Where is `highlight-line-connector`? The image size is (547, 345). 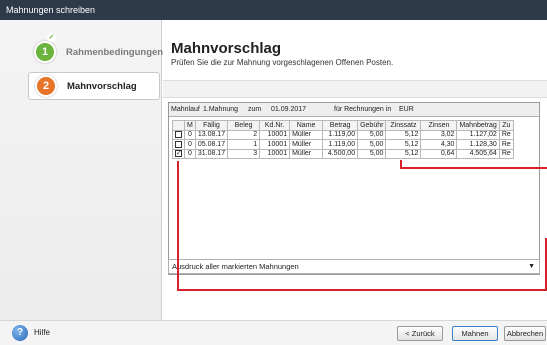 highlight-line-connector is located at coordinates (401, 164).